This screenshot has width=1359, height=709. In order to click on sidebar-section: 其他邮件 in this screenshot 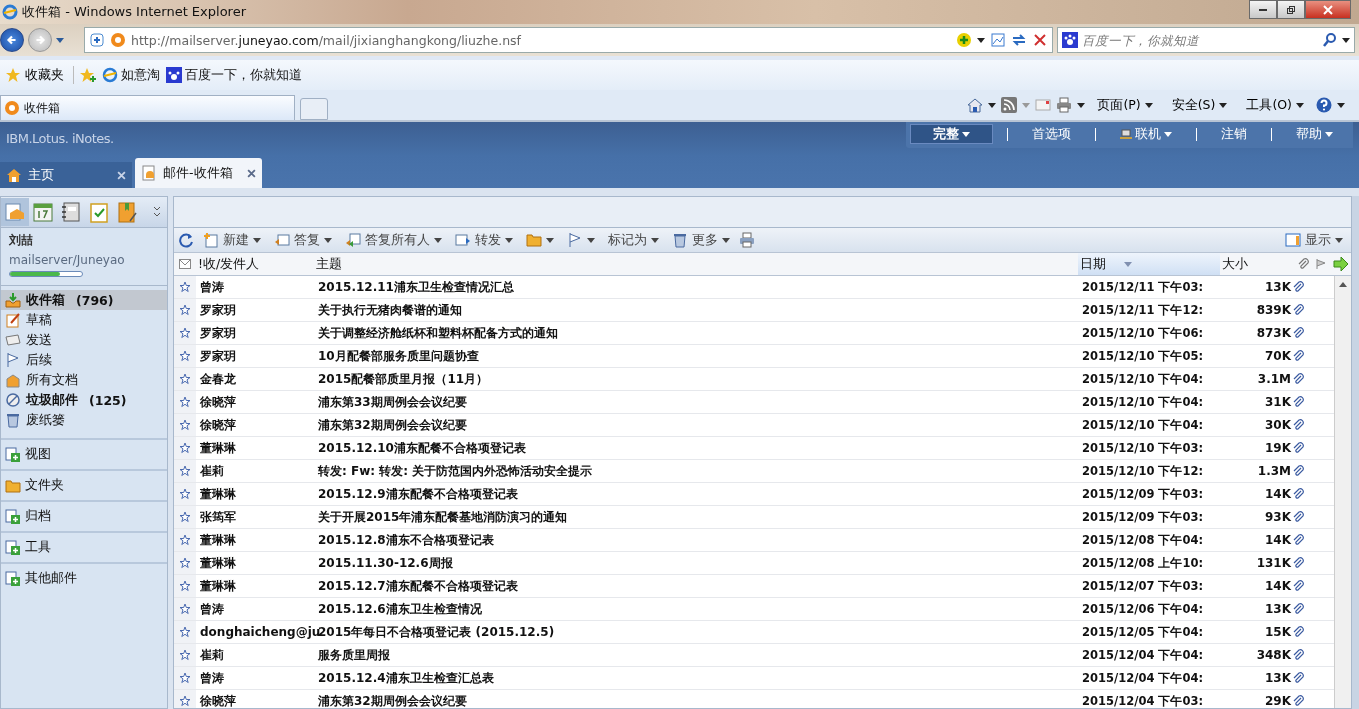, I will do `click(84, 577)`.